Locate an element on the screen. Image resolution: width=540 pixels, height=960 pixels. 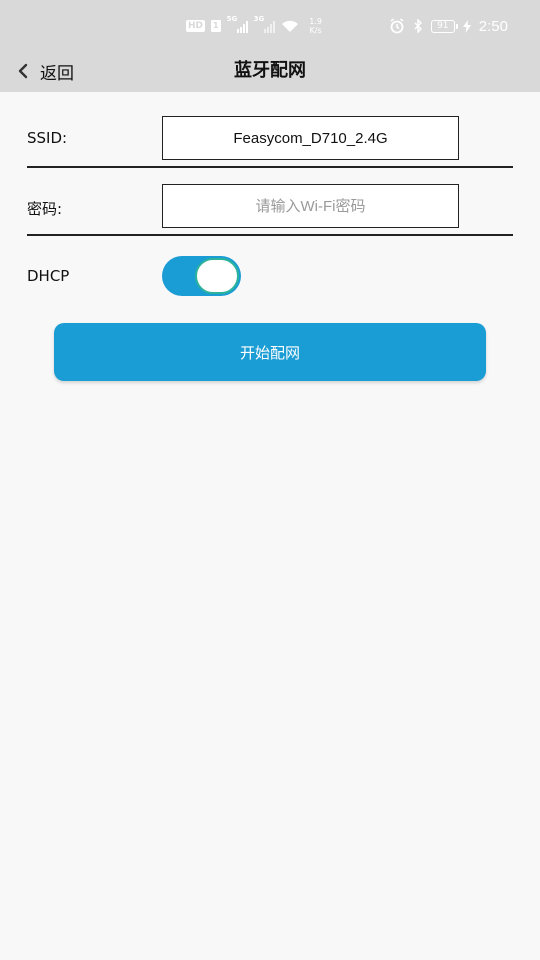
ssid-label: SSID: is located at coordinates (47, 138).